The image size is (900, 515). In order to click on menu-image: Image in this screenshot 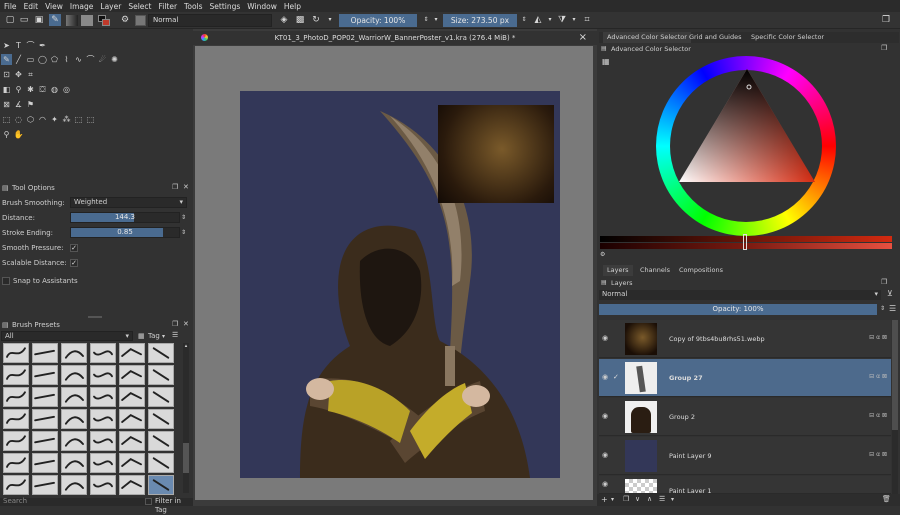, I will do `click(82, 6)`.